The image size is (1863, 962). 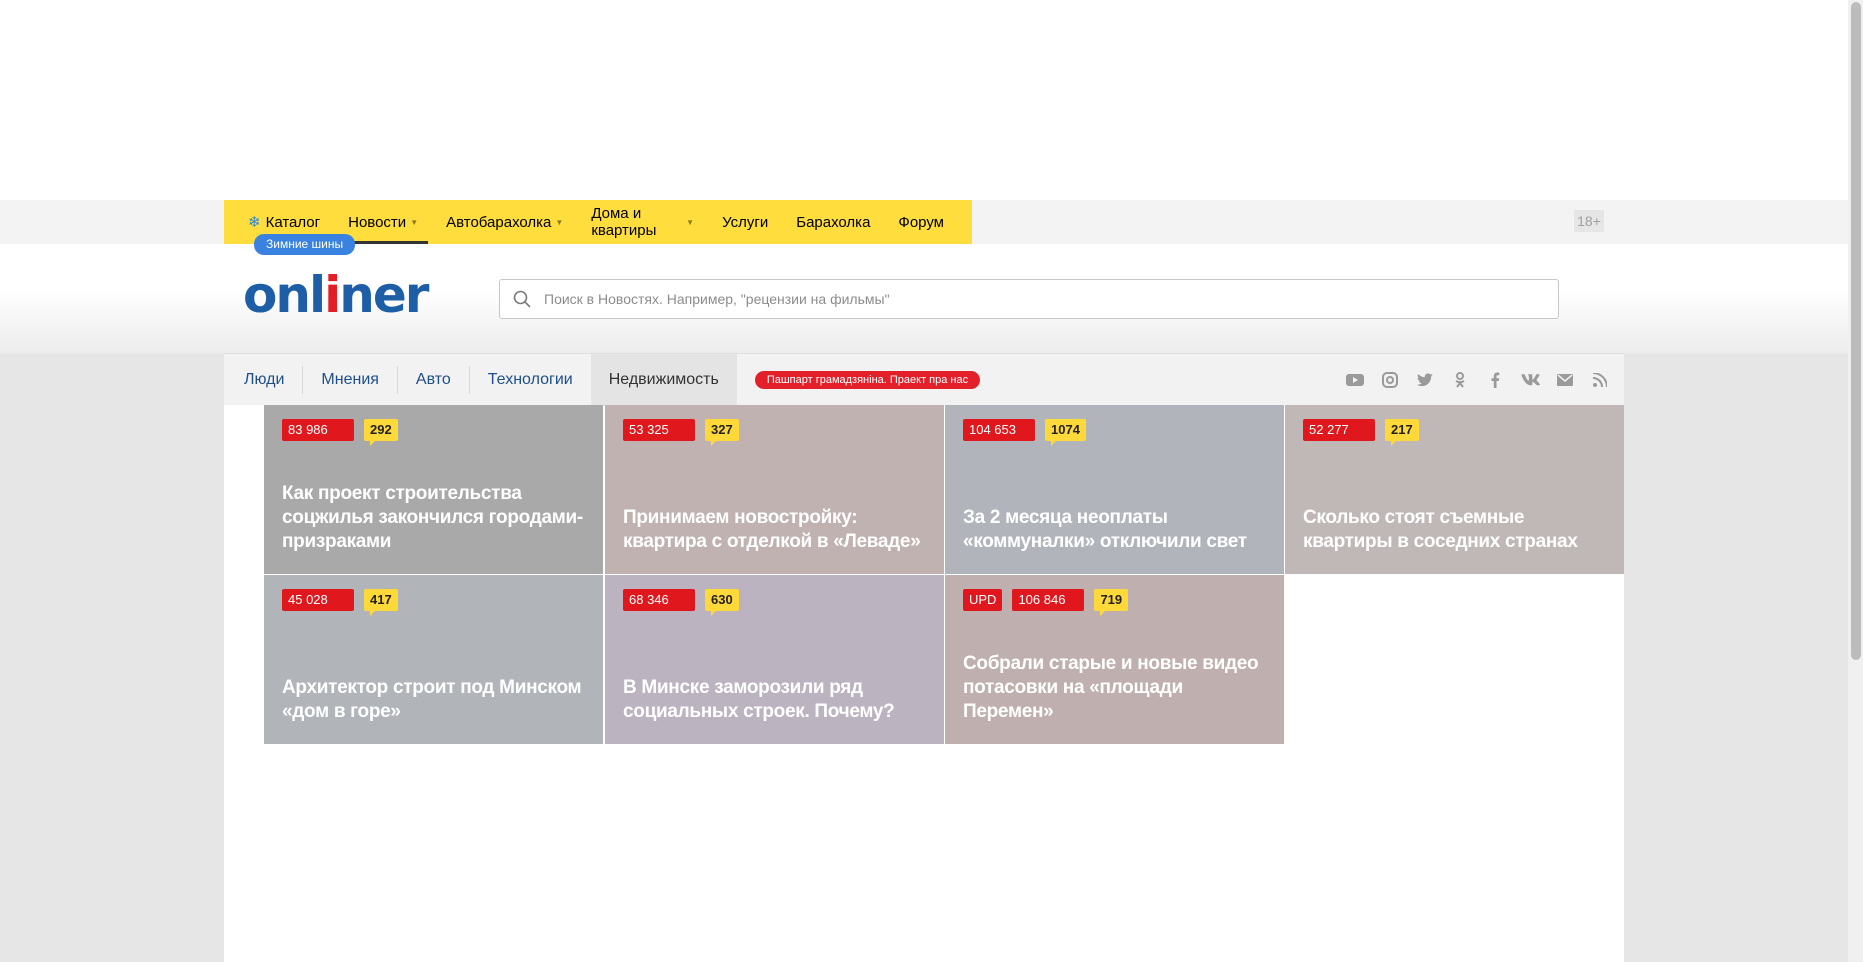 I want to click on mail-icon, so click(x=1565, y=380).